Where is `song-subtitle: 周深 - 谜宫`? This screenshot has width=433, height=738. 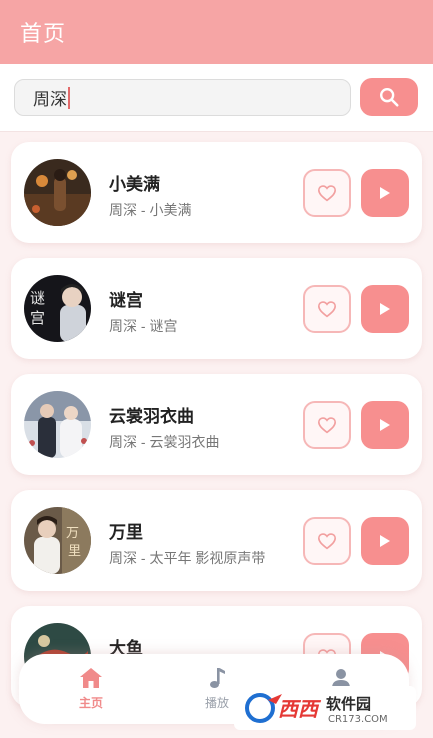 song-subtitle: 周深 - 谜宫 is located at coordinates (143, 326).